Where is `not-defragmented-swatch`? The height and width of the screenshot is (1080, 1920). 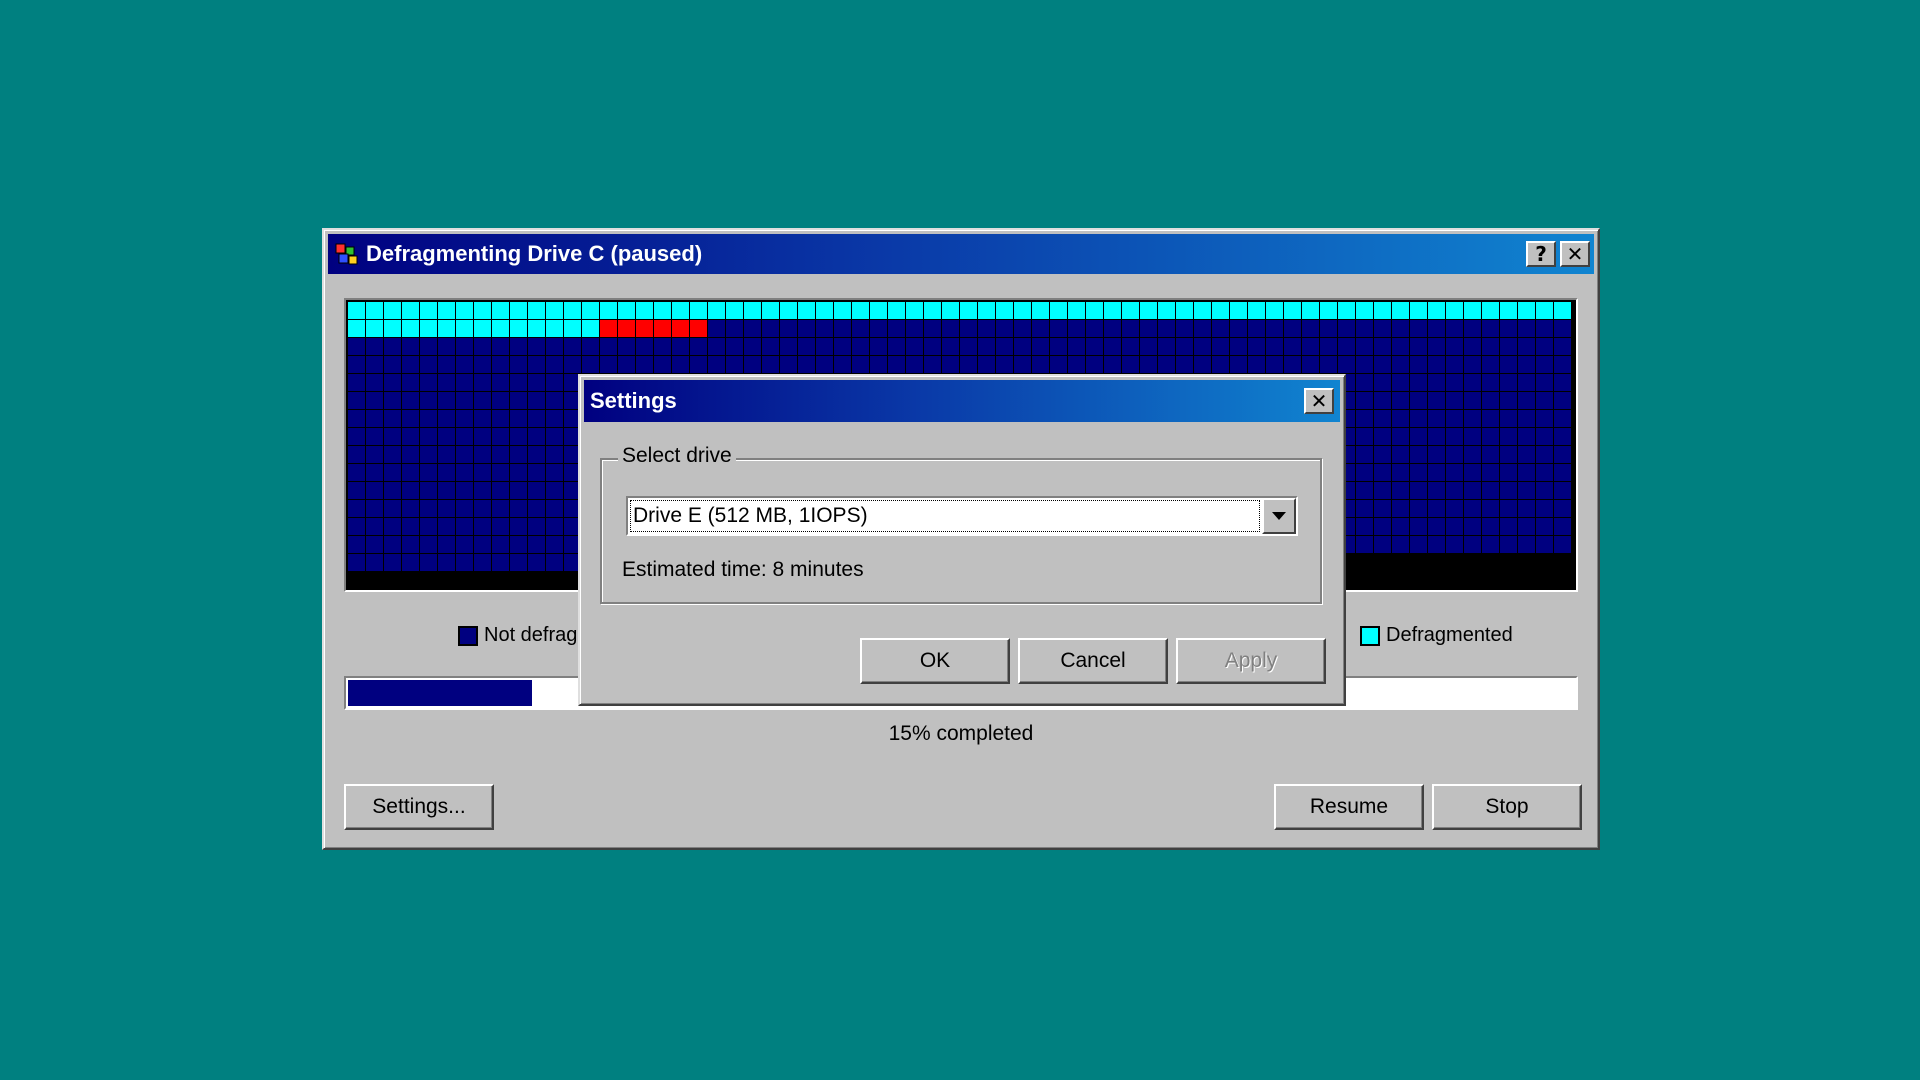 not-defragmented-swatch is located at coordinates (468, 635).